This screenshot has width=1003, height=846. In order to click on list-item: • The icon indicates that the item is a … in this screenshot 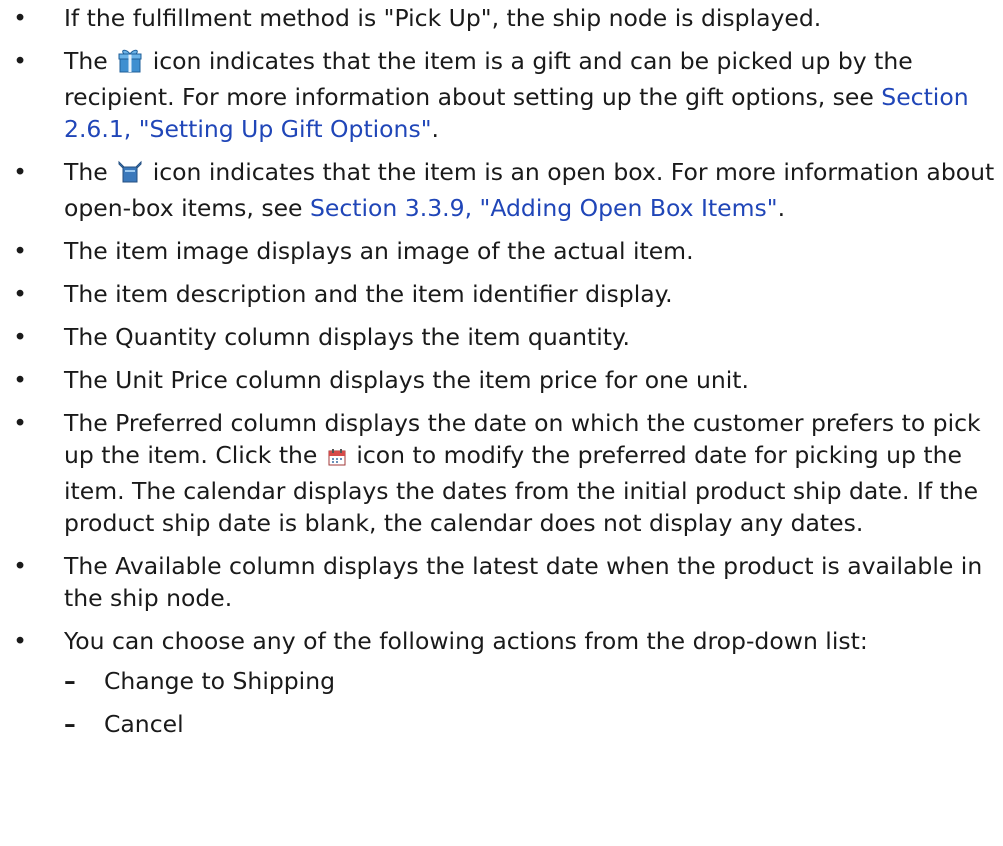, I will do `click(501, 95)`.